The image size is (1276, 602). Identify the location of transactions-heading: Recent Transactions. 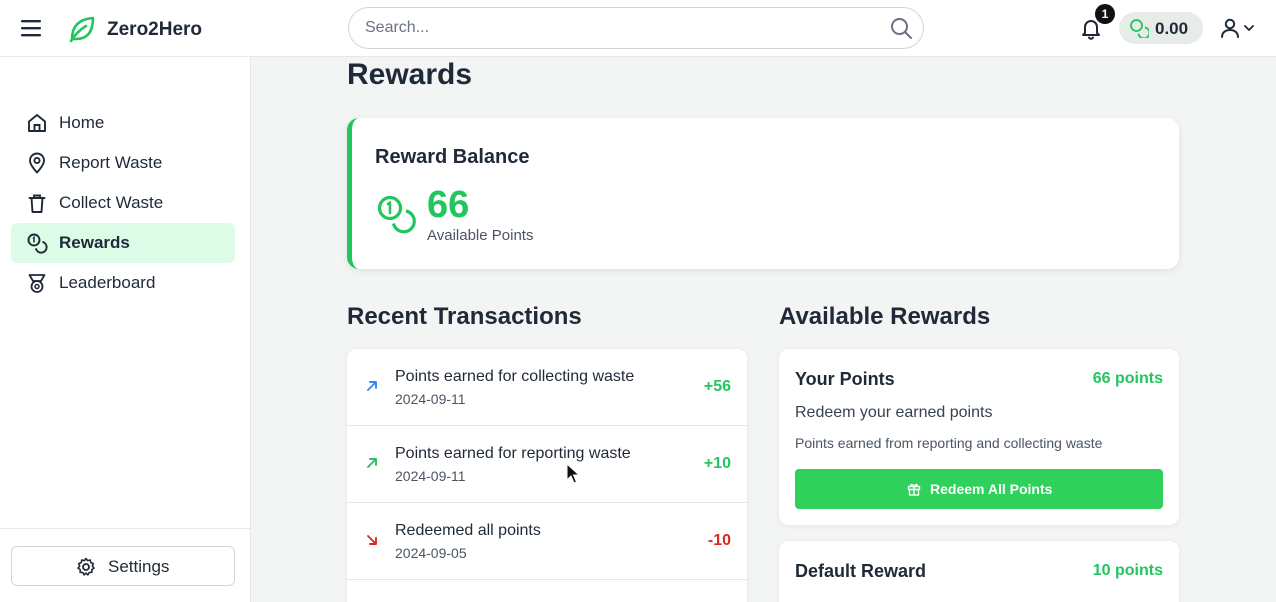
(464, 316).